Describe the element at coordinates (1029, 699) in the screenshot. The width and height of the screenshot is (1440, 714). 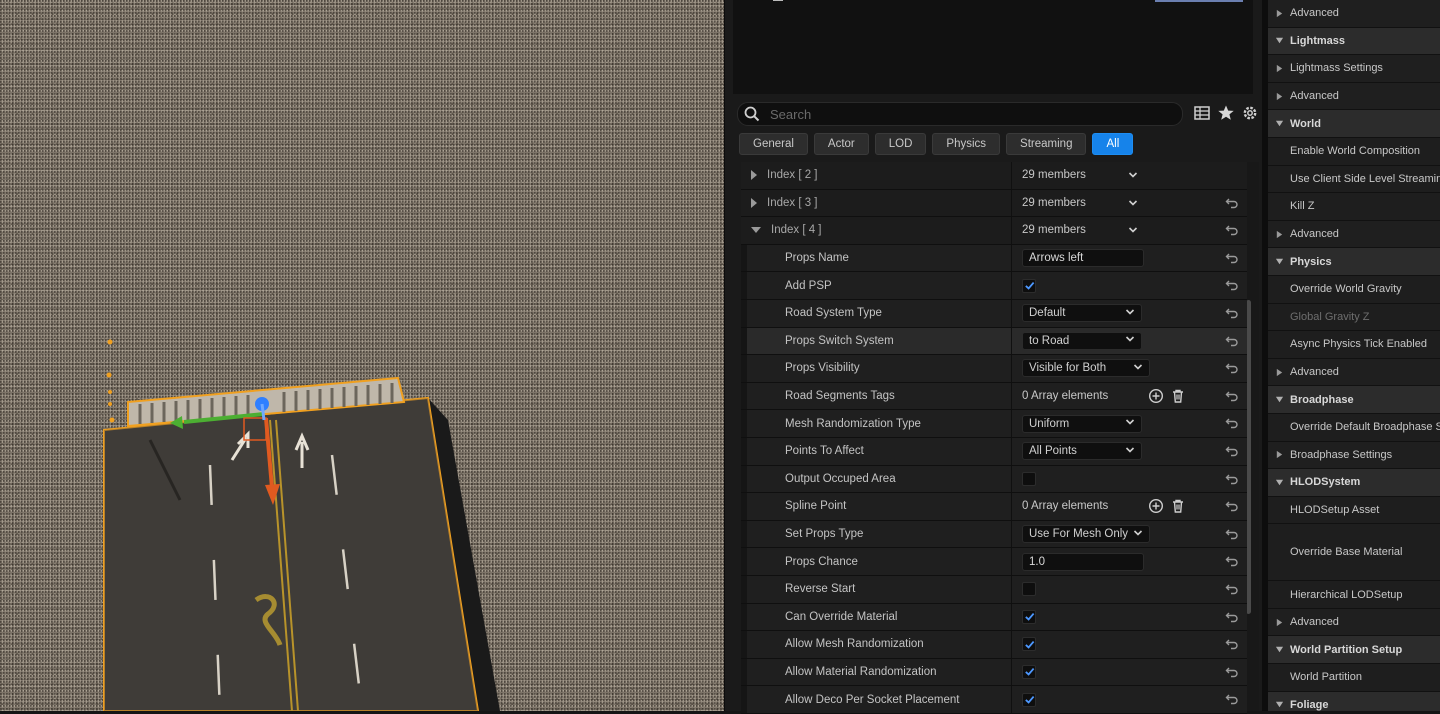
I see `allow-deco-per-socket-placement-checkbox` at that location.